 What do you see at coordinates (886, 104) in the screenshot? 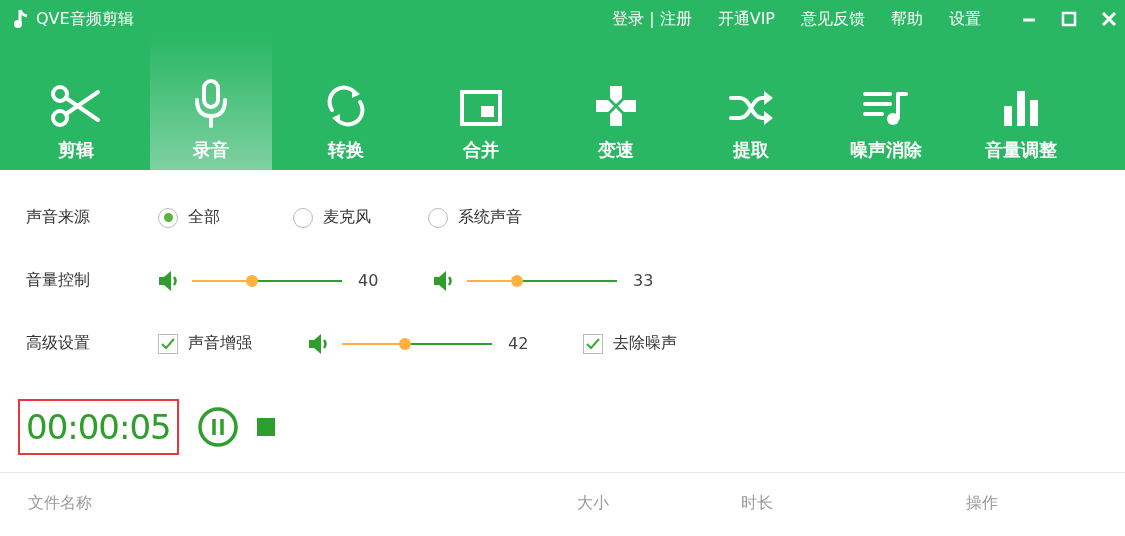
I see `toolbar-tab: 噪声消除` at bounding box center [886, 104].